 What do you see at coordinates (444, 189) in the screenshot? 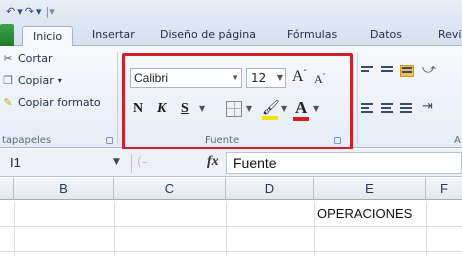
I see `column-header-f: F` at bounding box center [444, 189].